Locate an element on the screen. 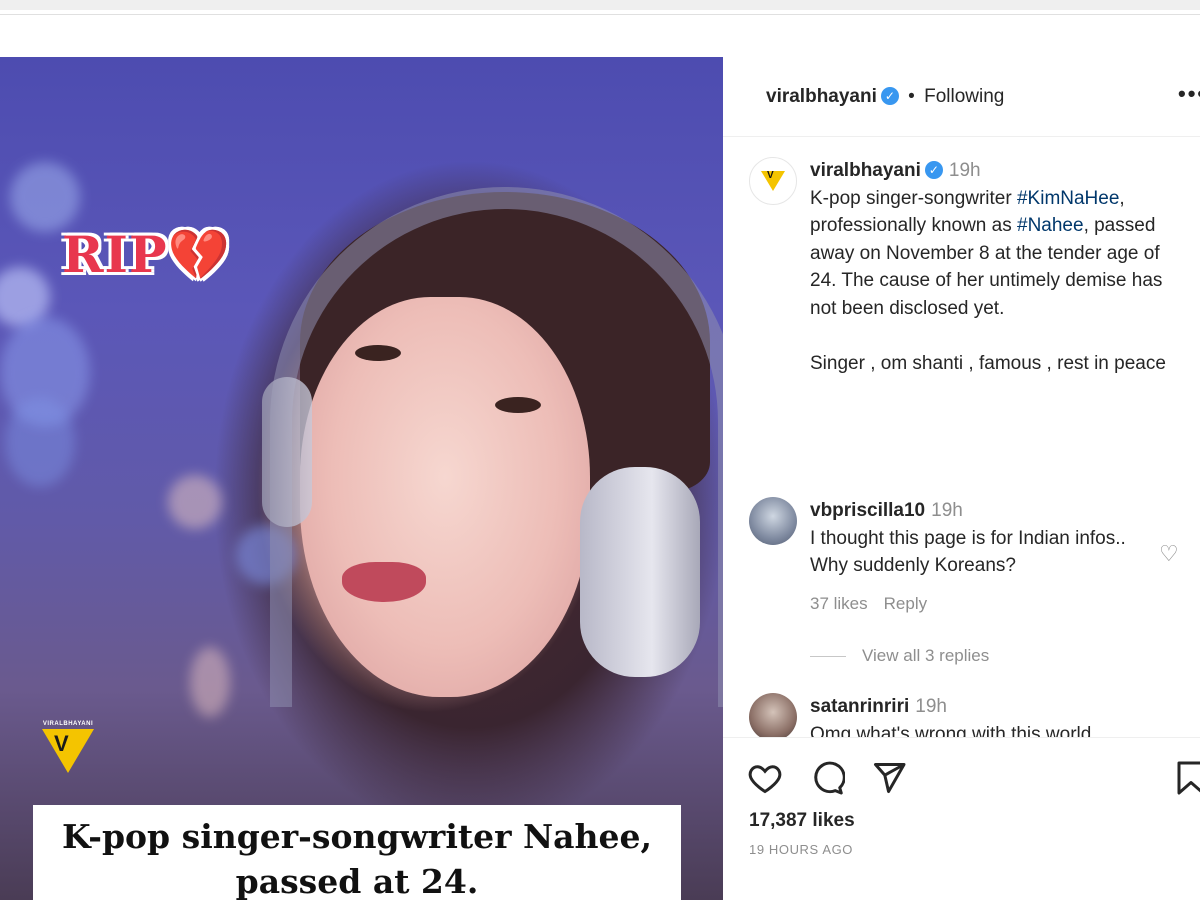 Image resolution: width=1200 pixels, height=900 pixels. header-user: viralbhayani ✓ • Following is located at coordinates (885, 97).